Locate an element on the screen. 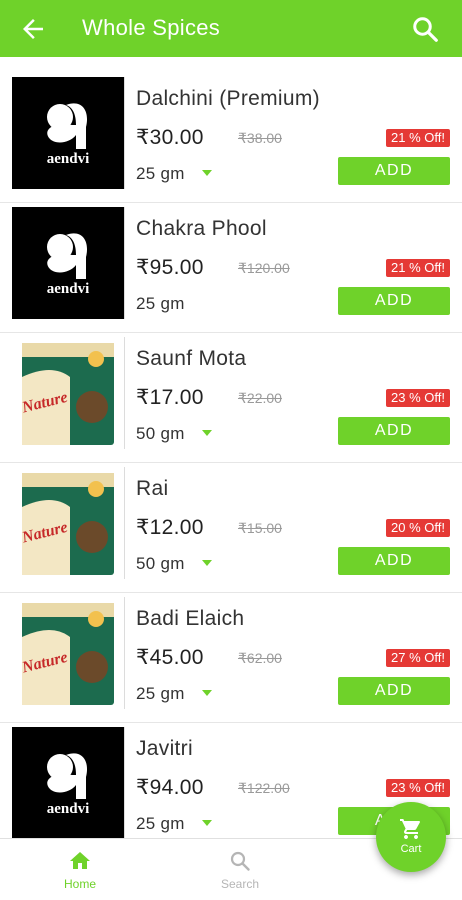 The image size is (462, 900). product-mrp: ₹122.00 is located at coordinates (264, 788).